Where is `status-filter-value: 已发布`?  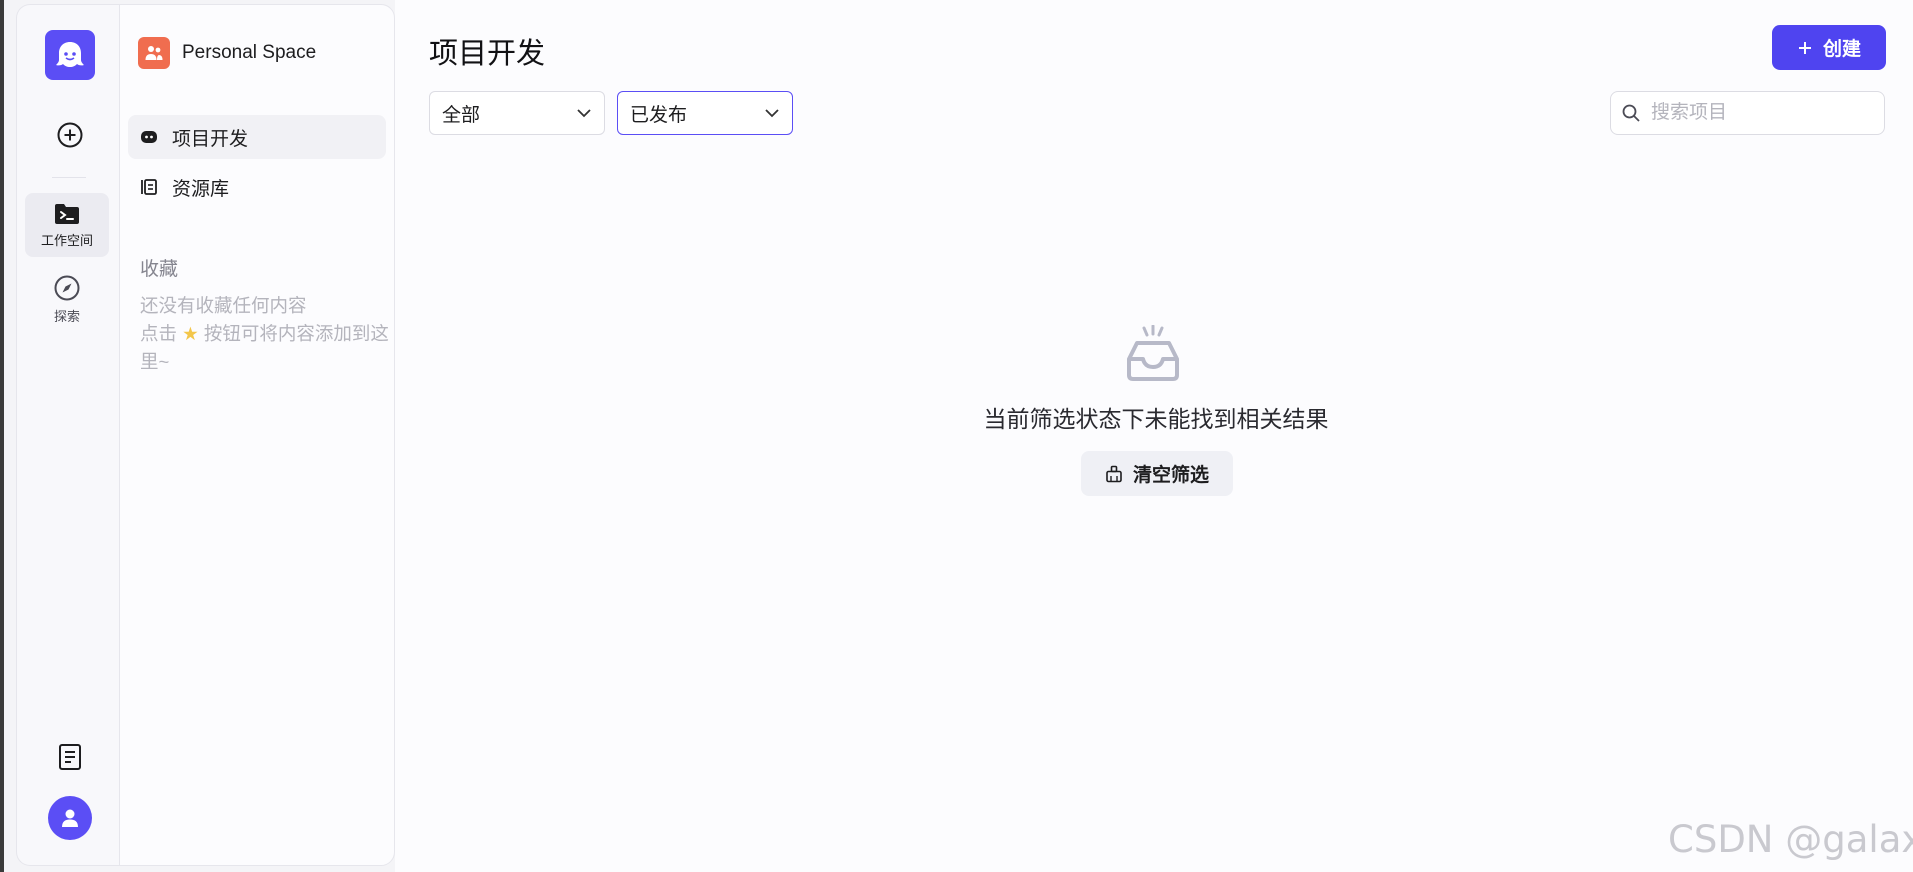
status-filter-value: 已发布 is located at coordinates (659, 115).